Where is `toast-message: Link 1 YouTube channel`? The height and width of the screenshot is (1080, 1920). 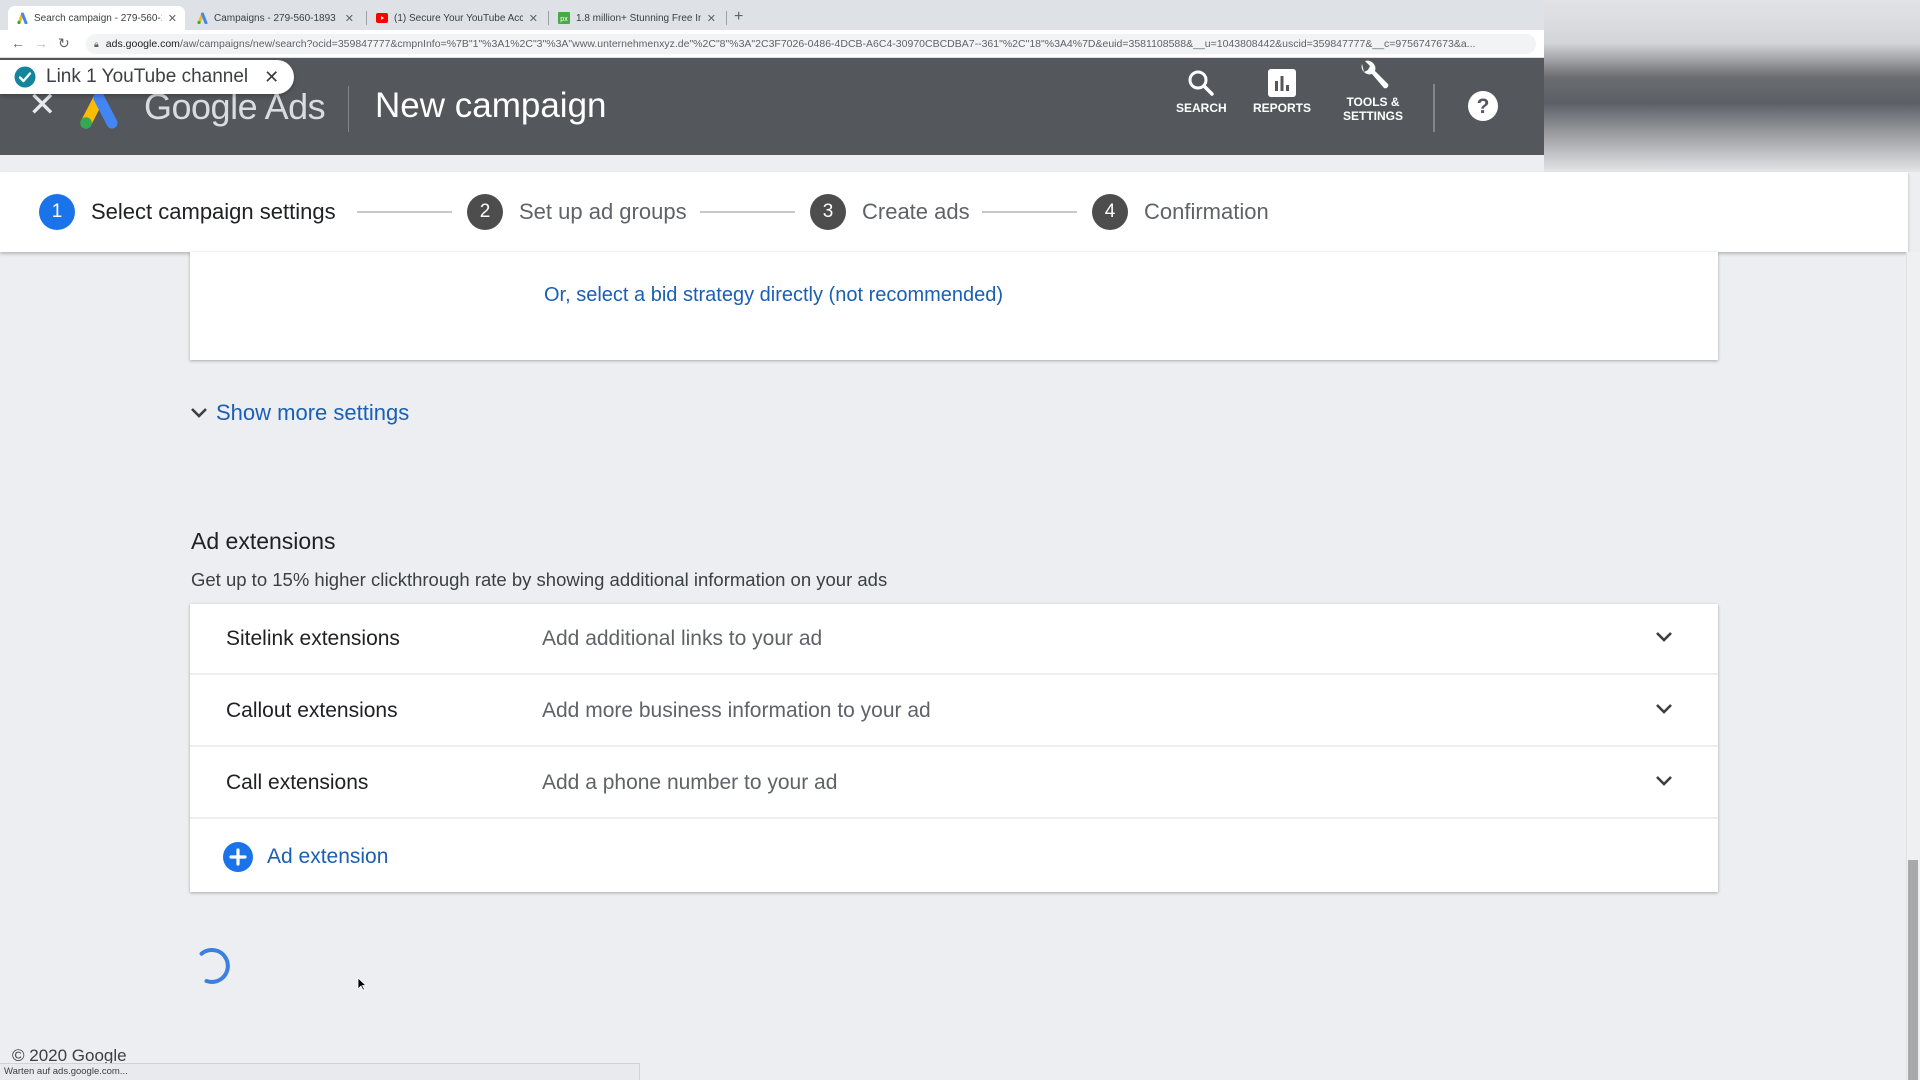 toast-message: Link 1 YouTube channel is located at coordinates (147, 76).